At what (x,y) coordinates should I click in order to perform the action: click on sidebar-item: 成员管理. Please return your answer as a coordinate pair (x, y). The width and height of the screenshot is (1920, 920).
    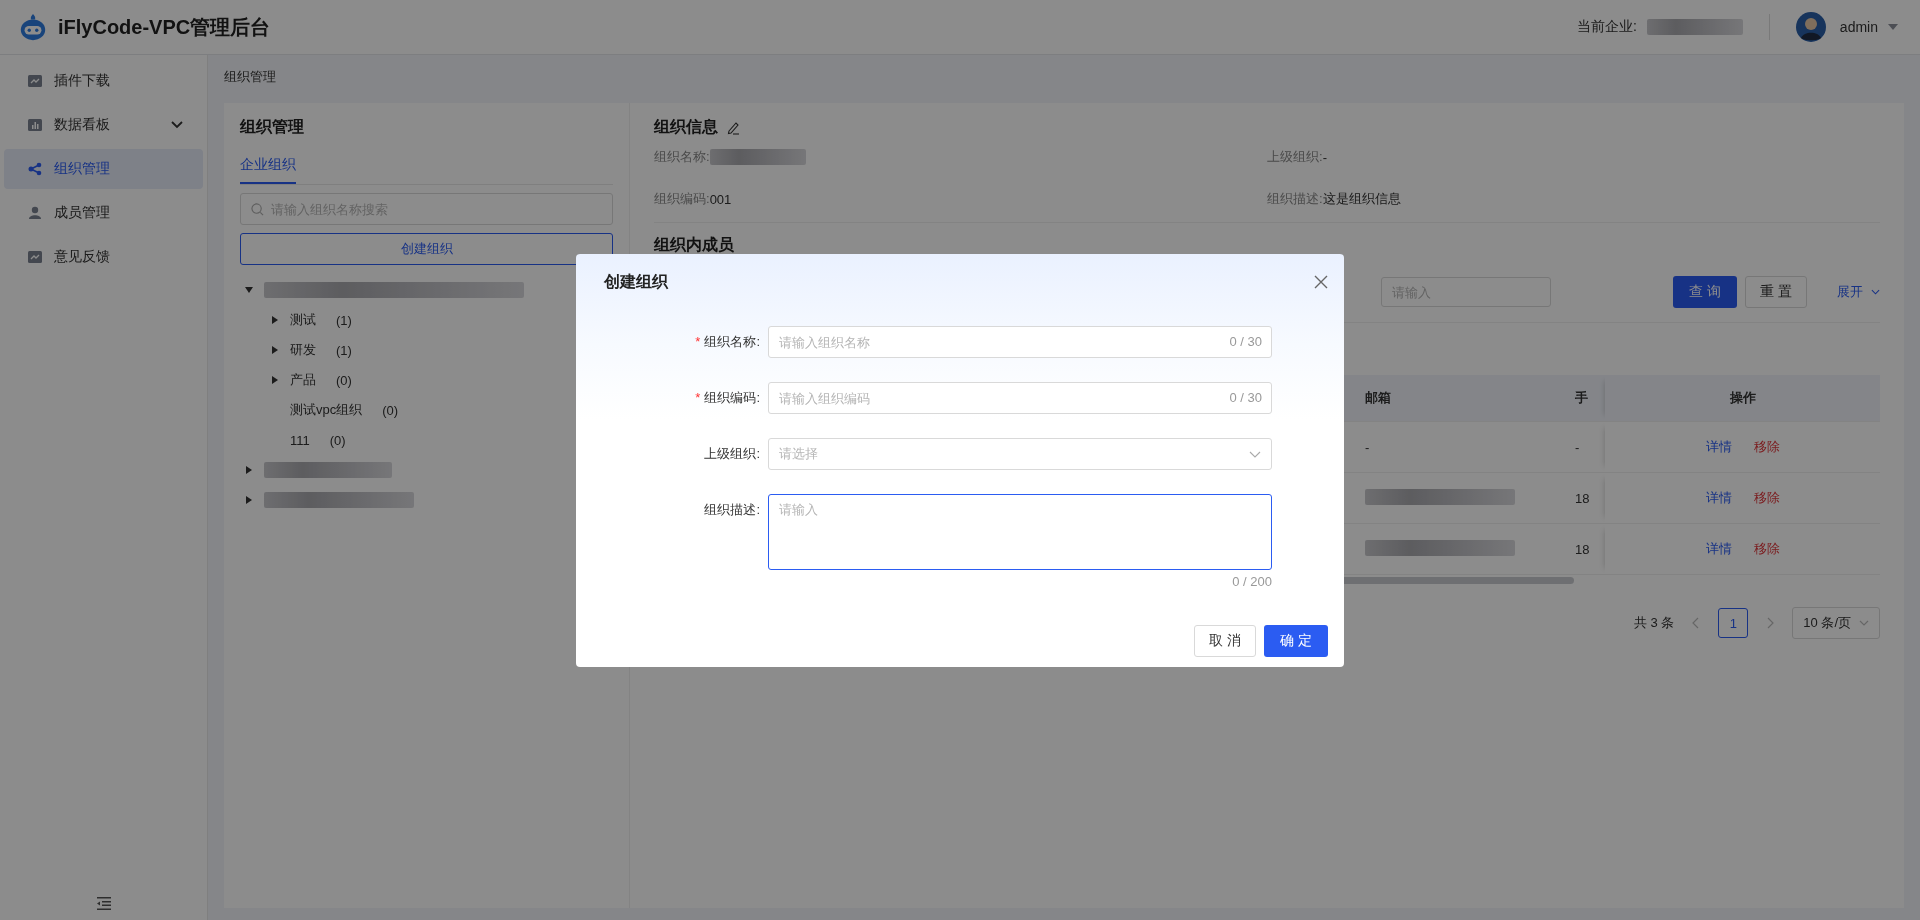
    Looking at the image, I should click on (103, 213).